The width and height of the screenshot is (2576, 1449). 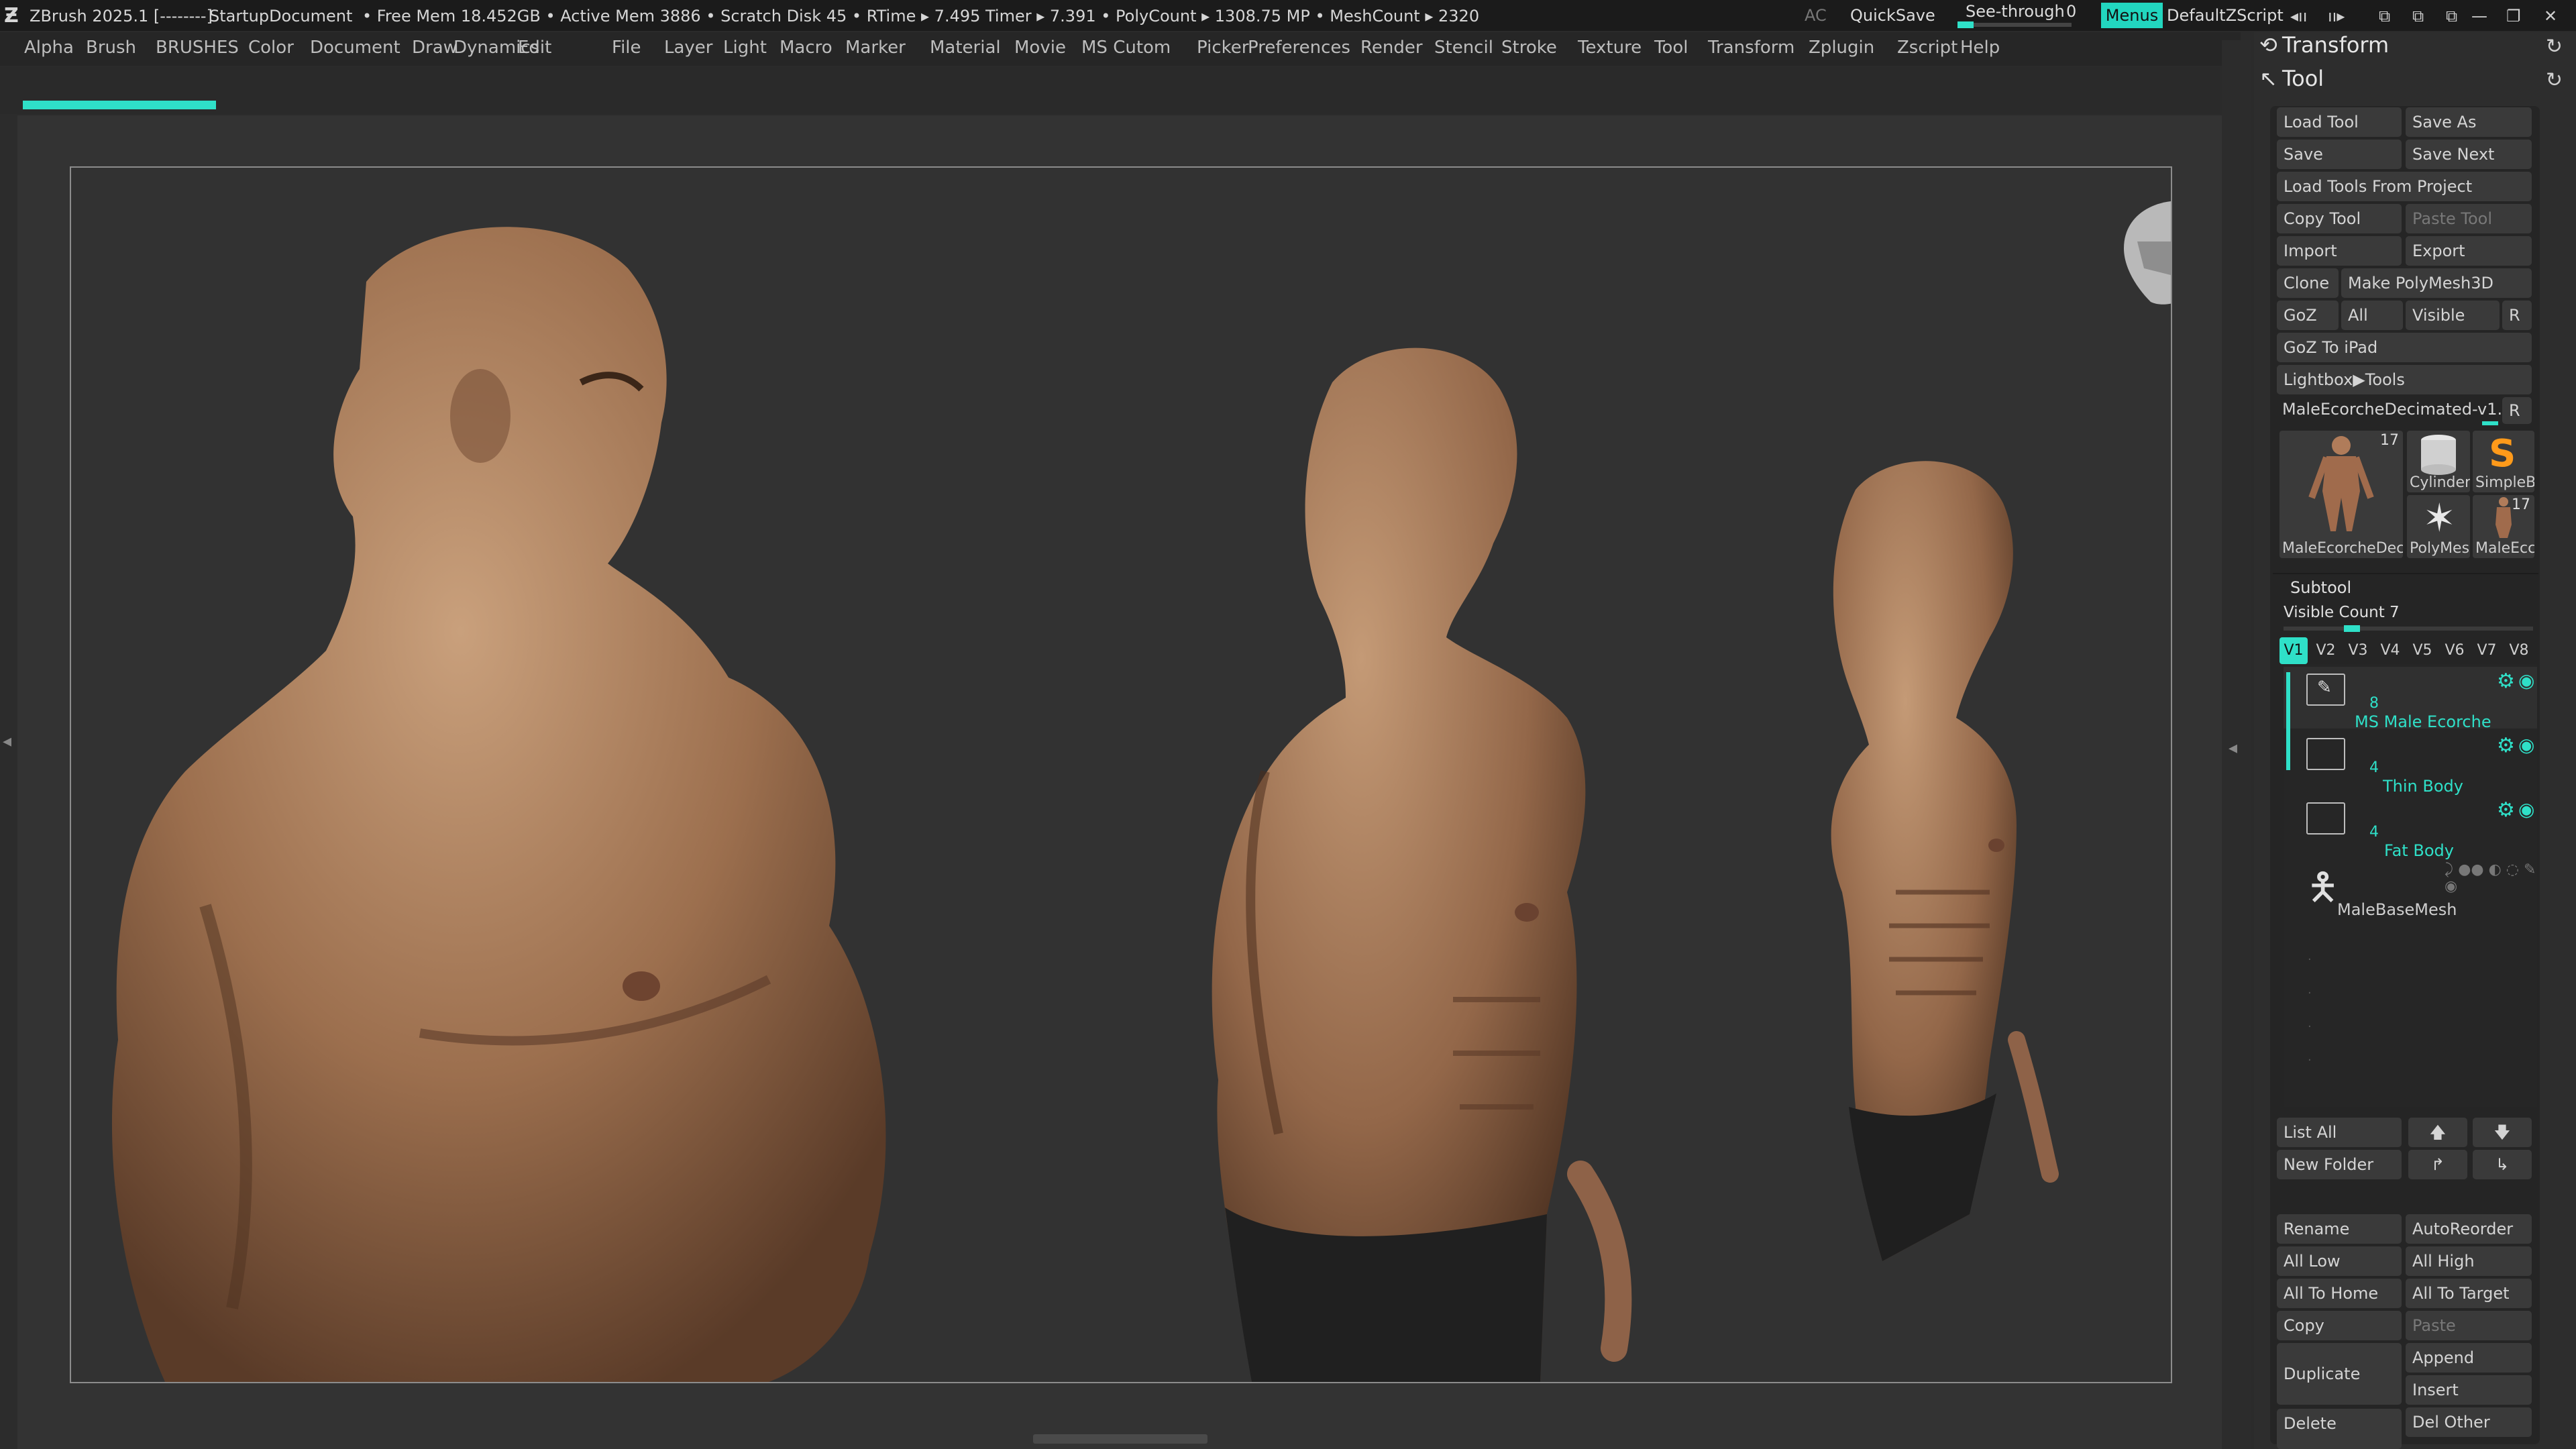 I want to click on menu-zplugin: Zplugin, so click(x=1841, y=48).